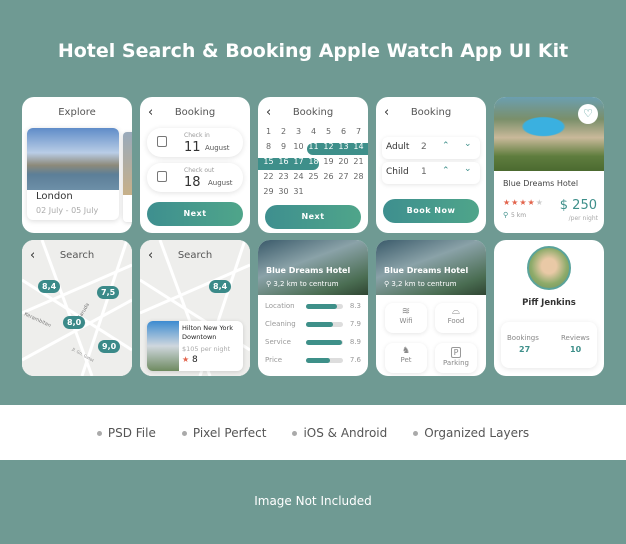 Image resolution: width=626 pixels, height=544 pixels. Describe the element at coordinates (328, 176) in the screenshot. I see `calendar-day: 26` at that location.